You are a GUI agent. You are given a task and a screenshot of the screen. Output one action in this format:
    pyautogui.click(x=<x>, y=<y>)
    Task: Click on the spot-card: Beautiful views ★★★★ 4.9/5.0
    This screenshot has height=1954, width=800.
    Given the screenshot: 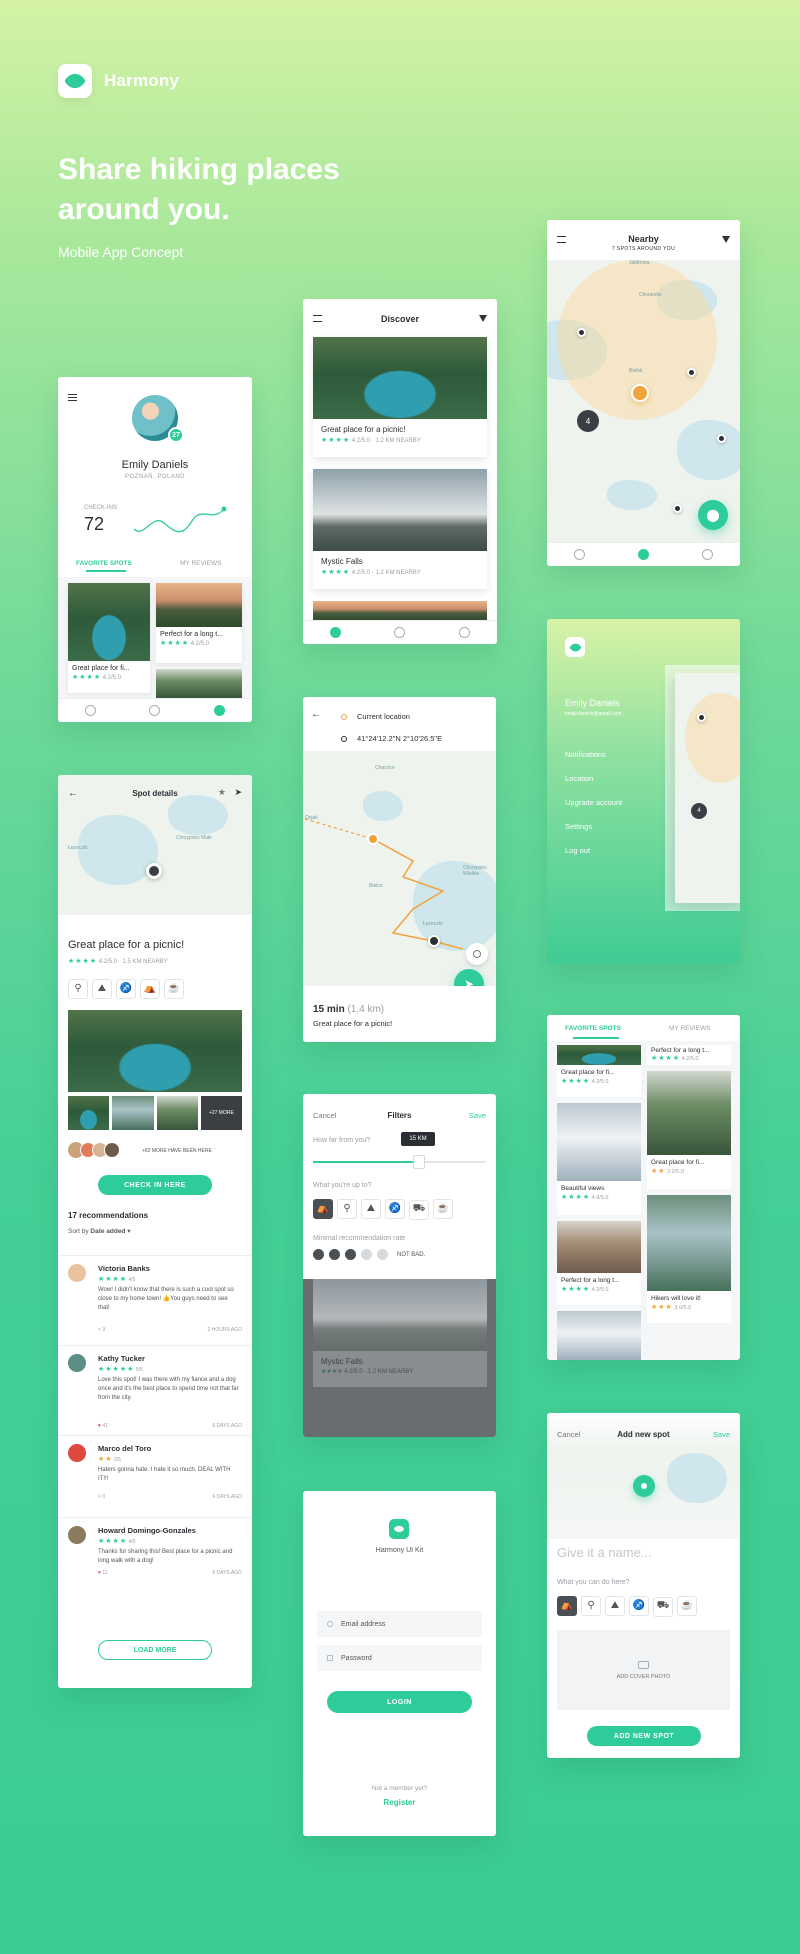 What is the action you would take?
    pyautogui.click(x=599, y=1159)
    